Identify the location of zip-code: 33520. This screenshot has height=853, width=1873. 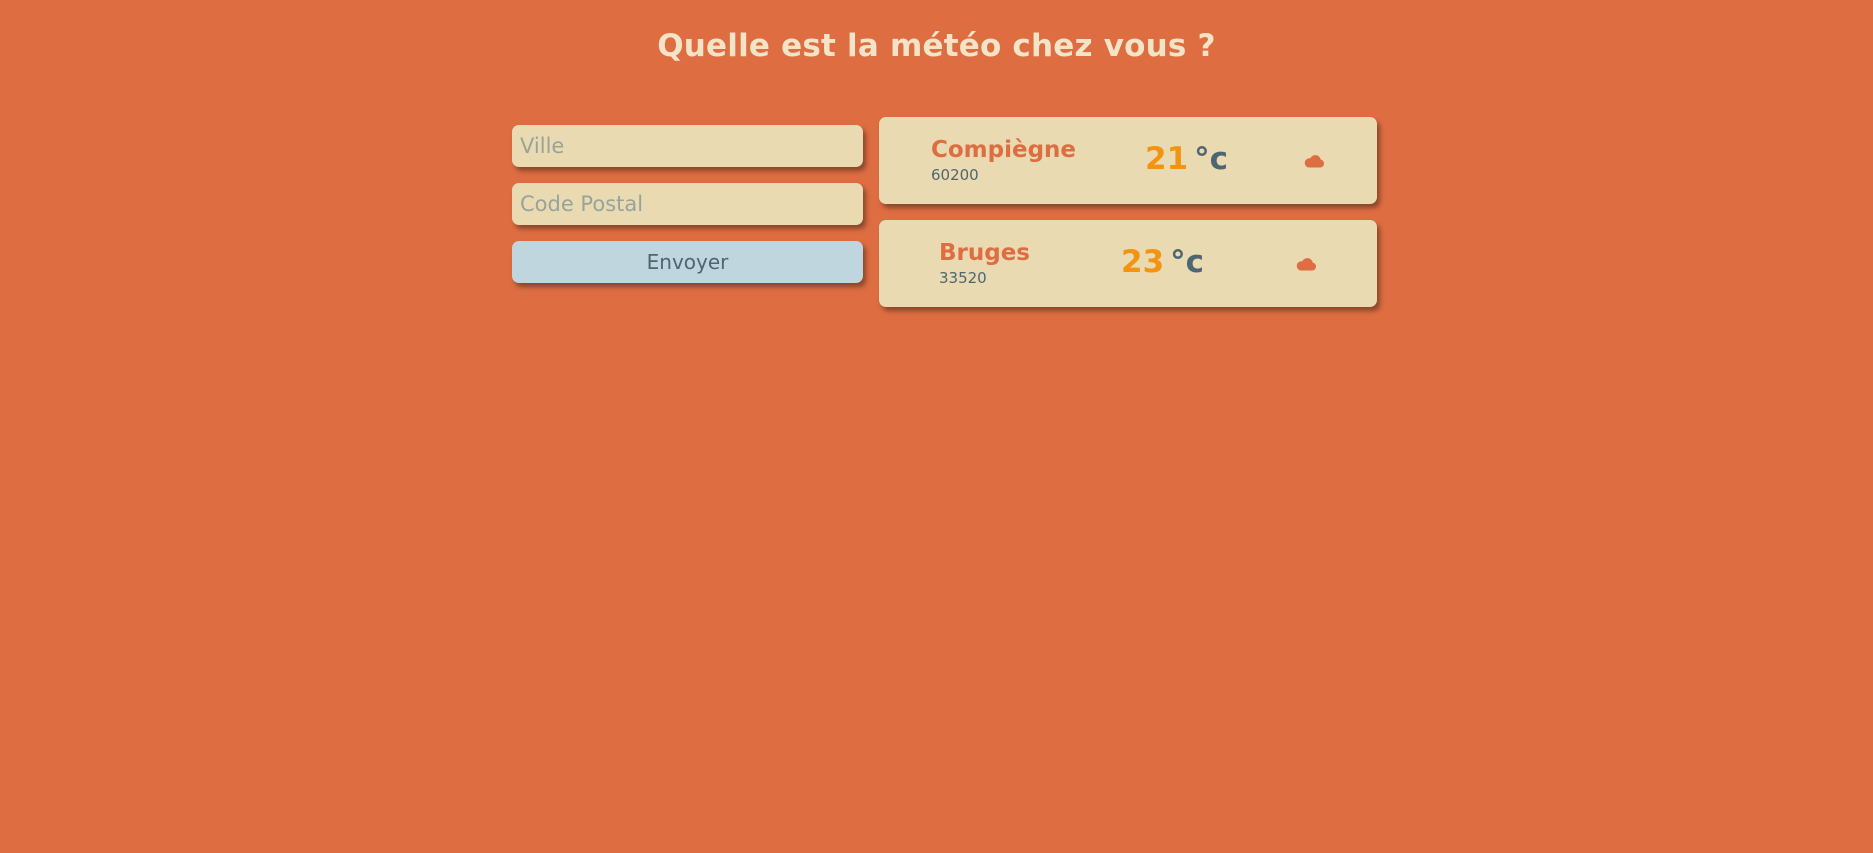
(963, 278).